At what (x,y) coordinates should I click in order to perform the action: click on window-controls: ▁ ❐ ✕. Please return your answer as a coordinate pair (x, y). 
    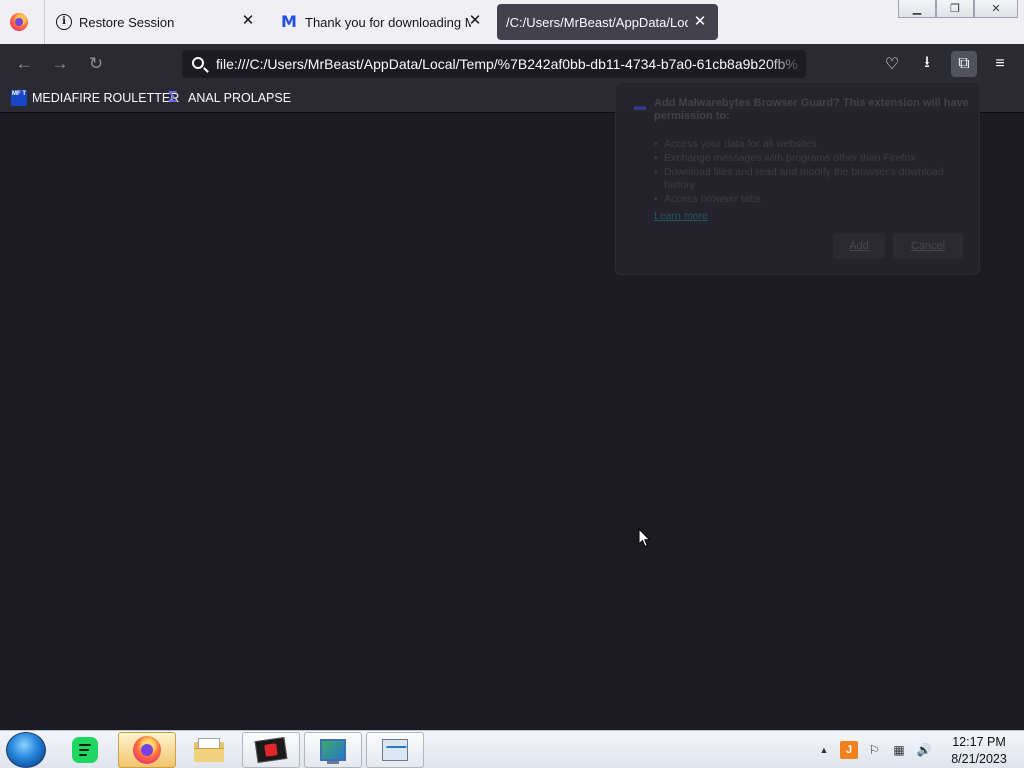
    Looking at the image, I should click on (958, 9).